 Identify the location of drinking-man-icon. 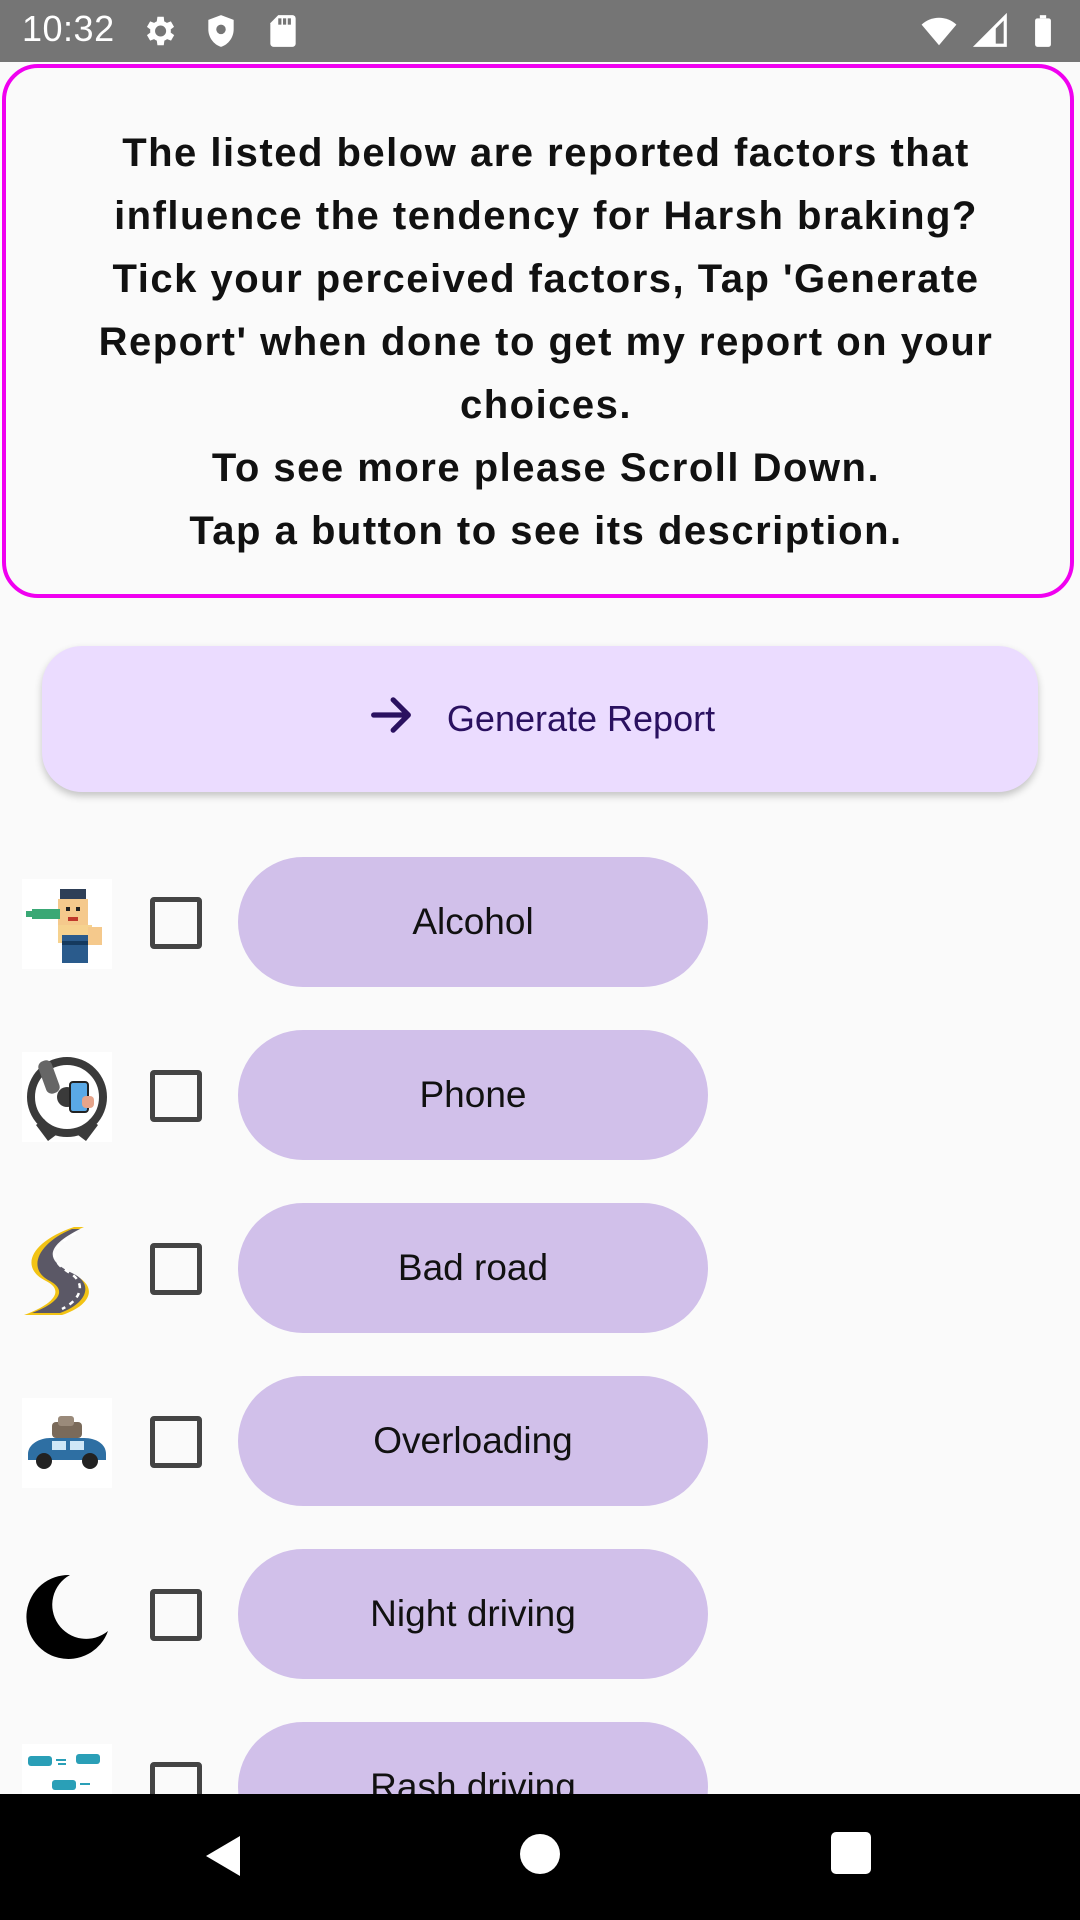
(67, 924).